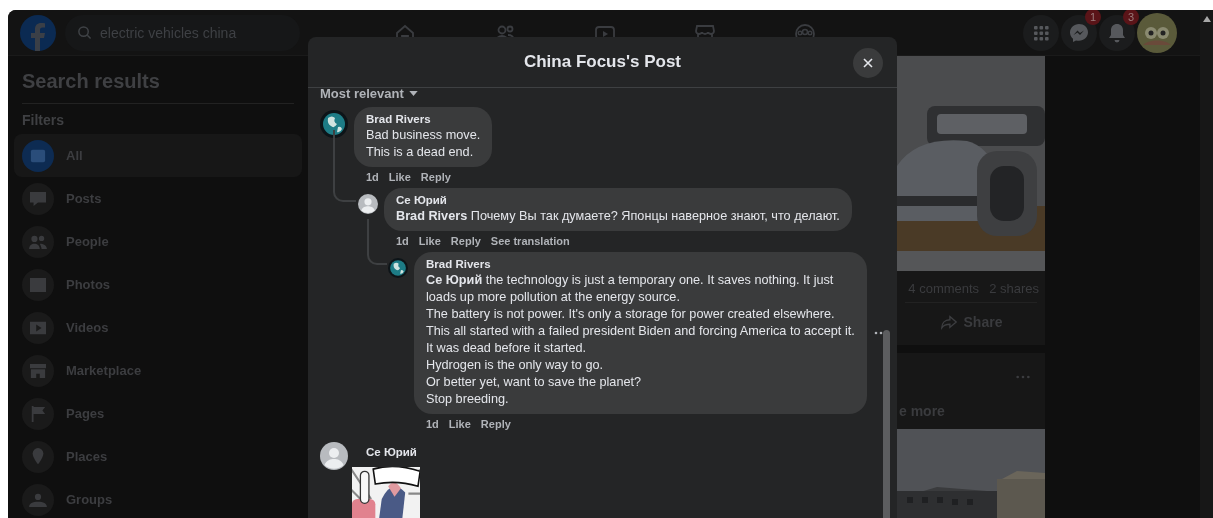  Describe the element at coordinates (413, 93) in the screenshot. I see `caret-icon` at that location.